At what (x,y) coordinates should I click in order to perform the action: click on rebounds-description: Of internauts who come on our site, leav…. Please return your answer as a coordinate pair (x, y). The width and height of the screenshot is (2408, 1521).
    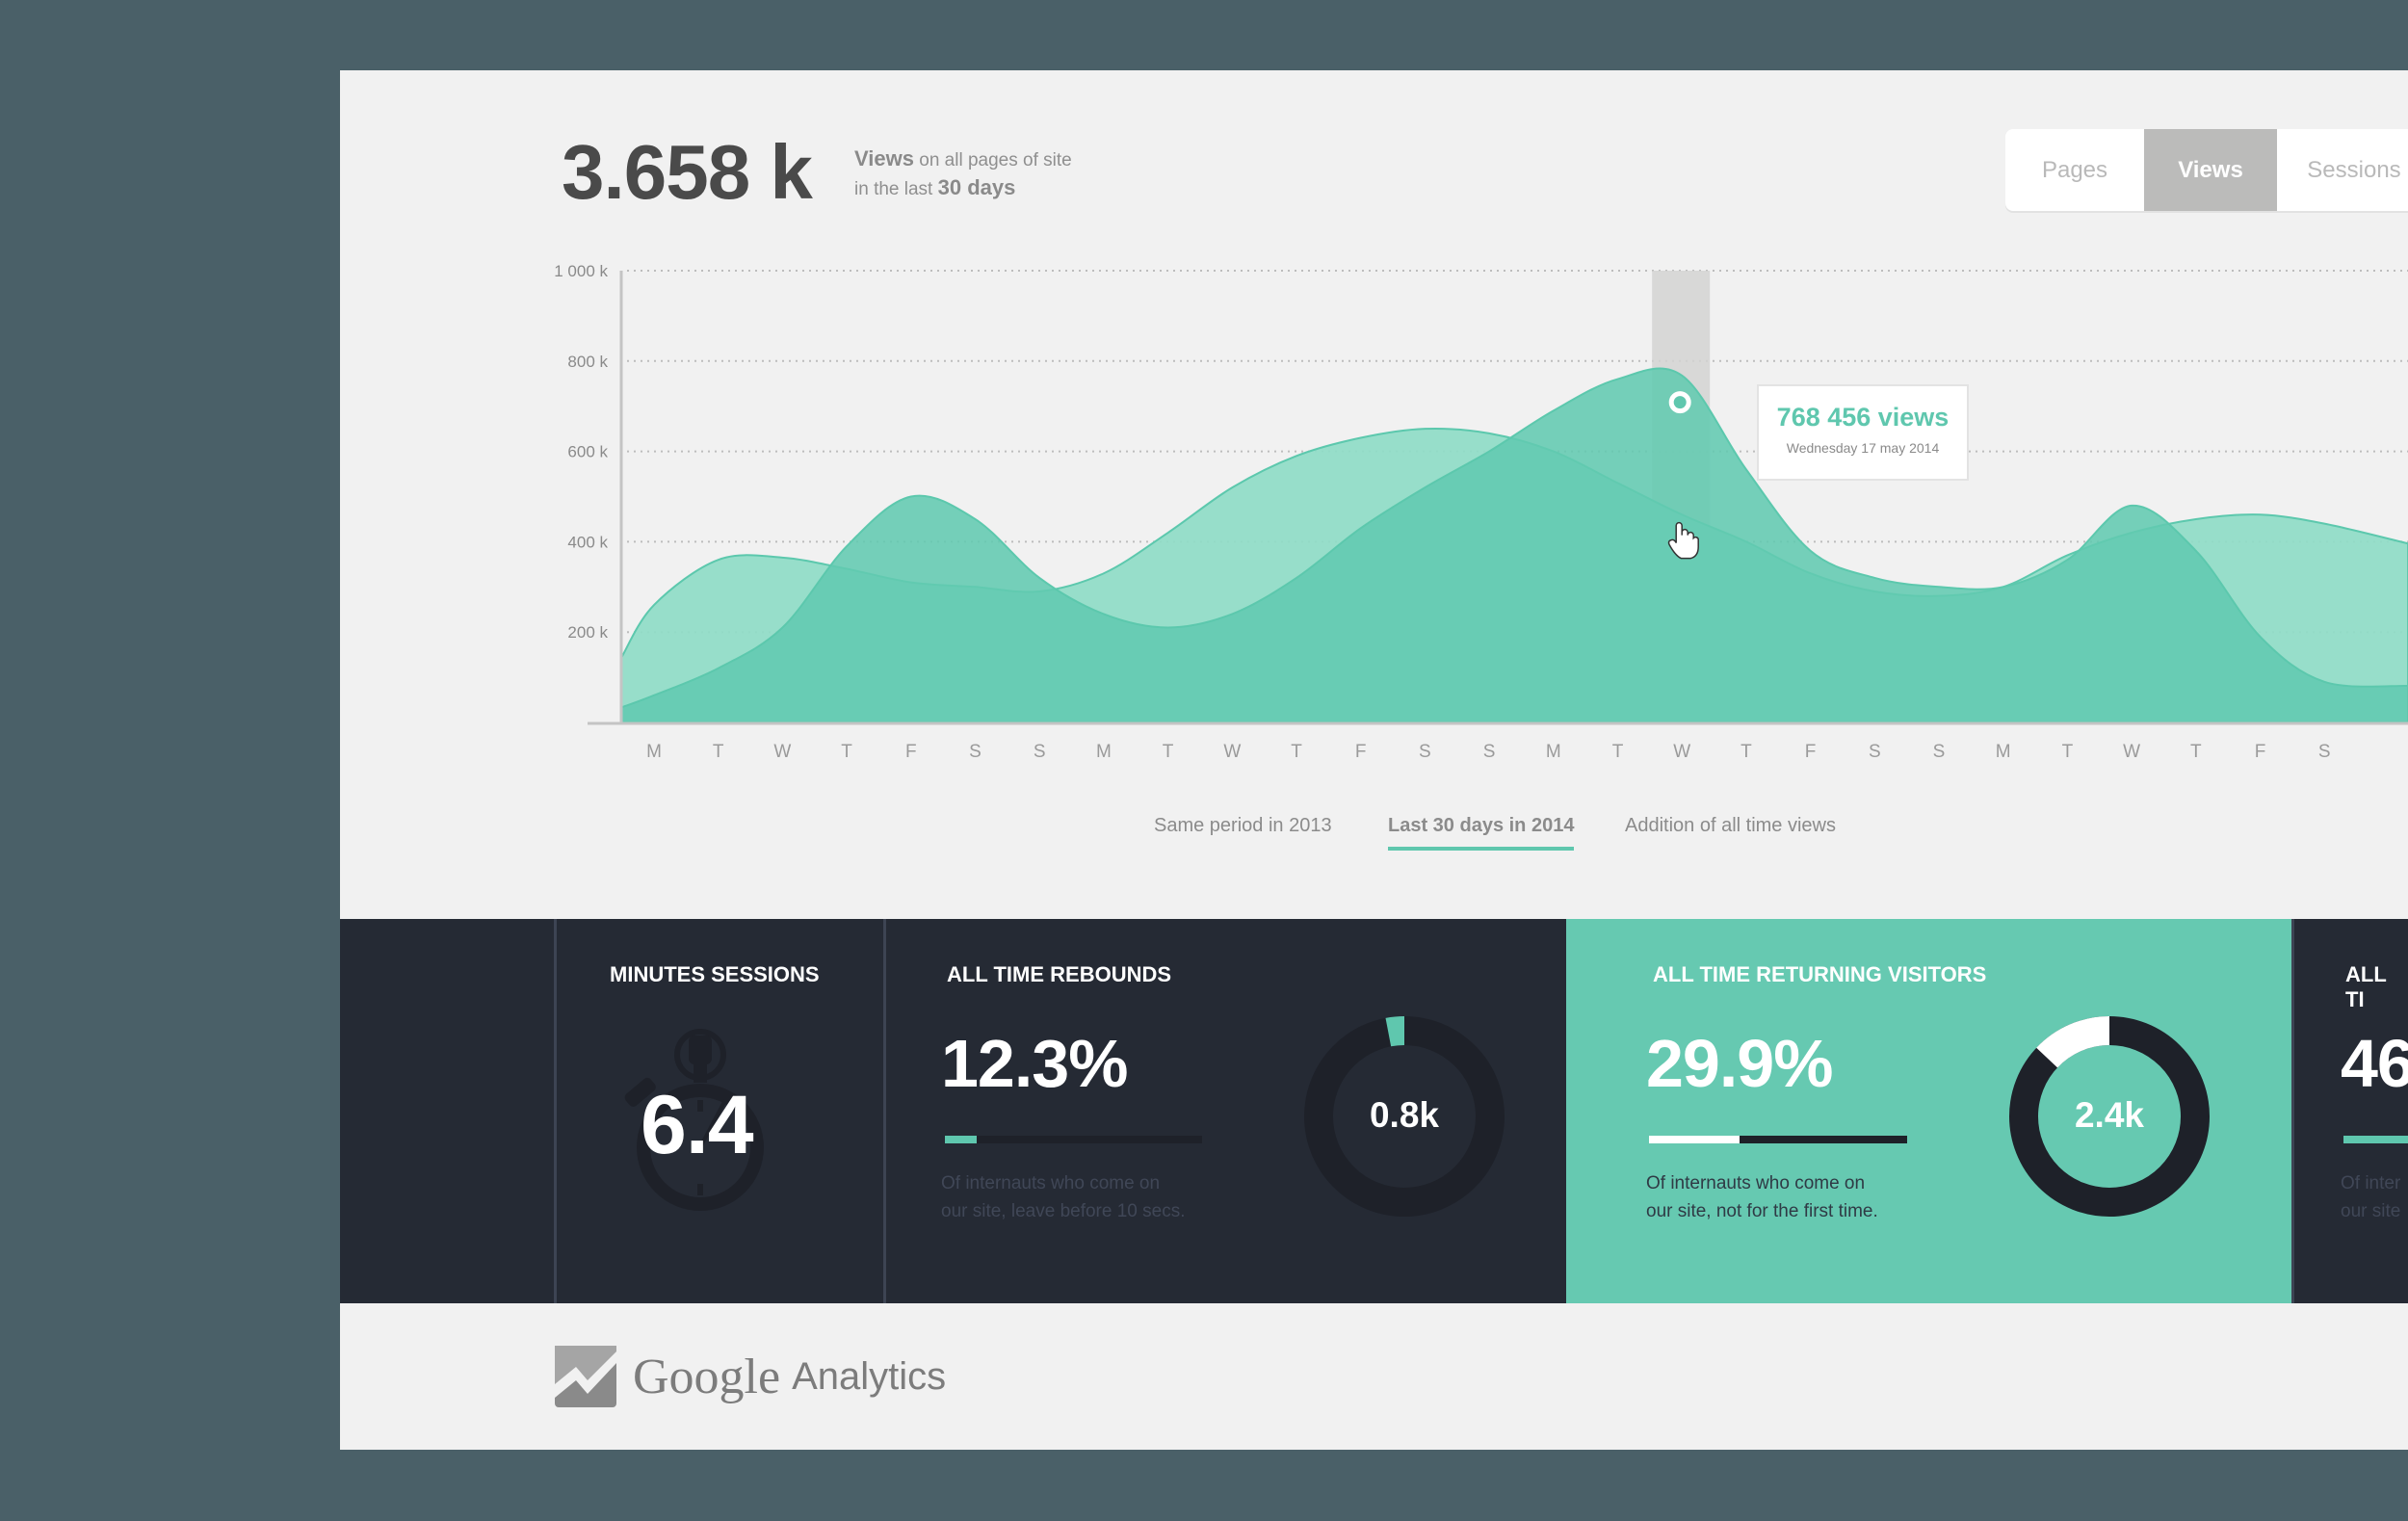
    Looking at the image, I should click on (1063, 1197).